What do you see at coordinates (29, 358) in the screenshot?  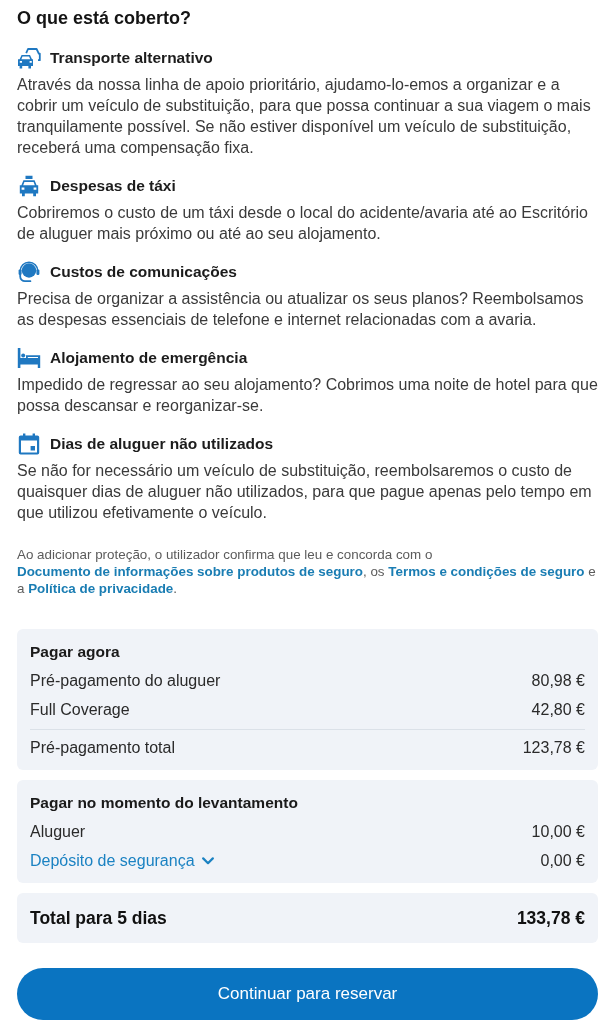 I see `bed-icon` at bounding box center [29, 358].